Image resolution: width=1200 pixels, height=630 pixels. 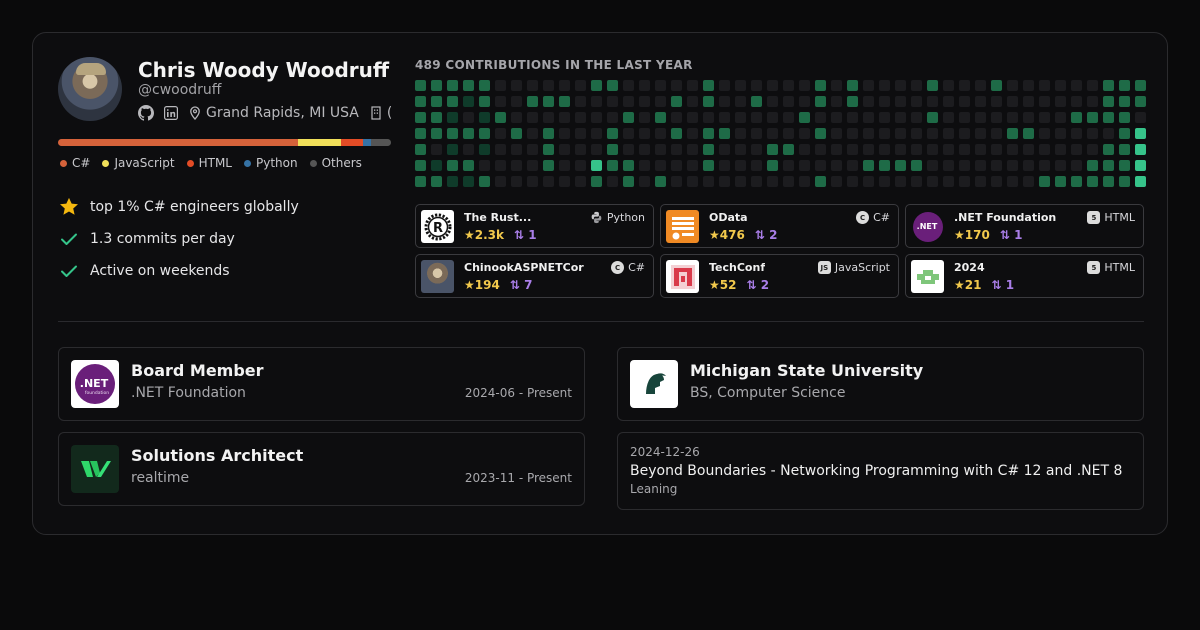 What do you see at coordinates (106, 163) in the screenshot?
I see `language-dot` at bounding box center [106, 163].